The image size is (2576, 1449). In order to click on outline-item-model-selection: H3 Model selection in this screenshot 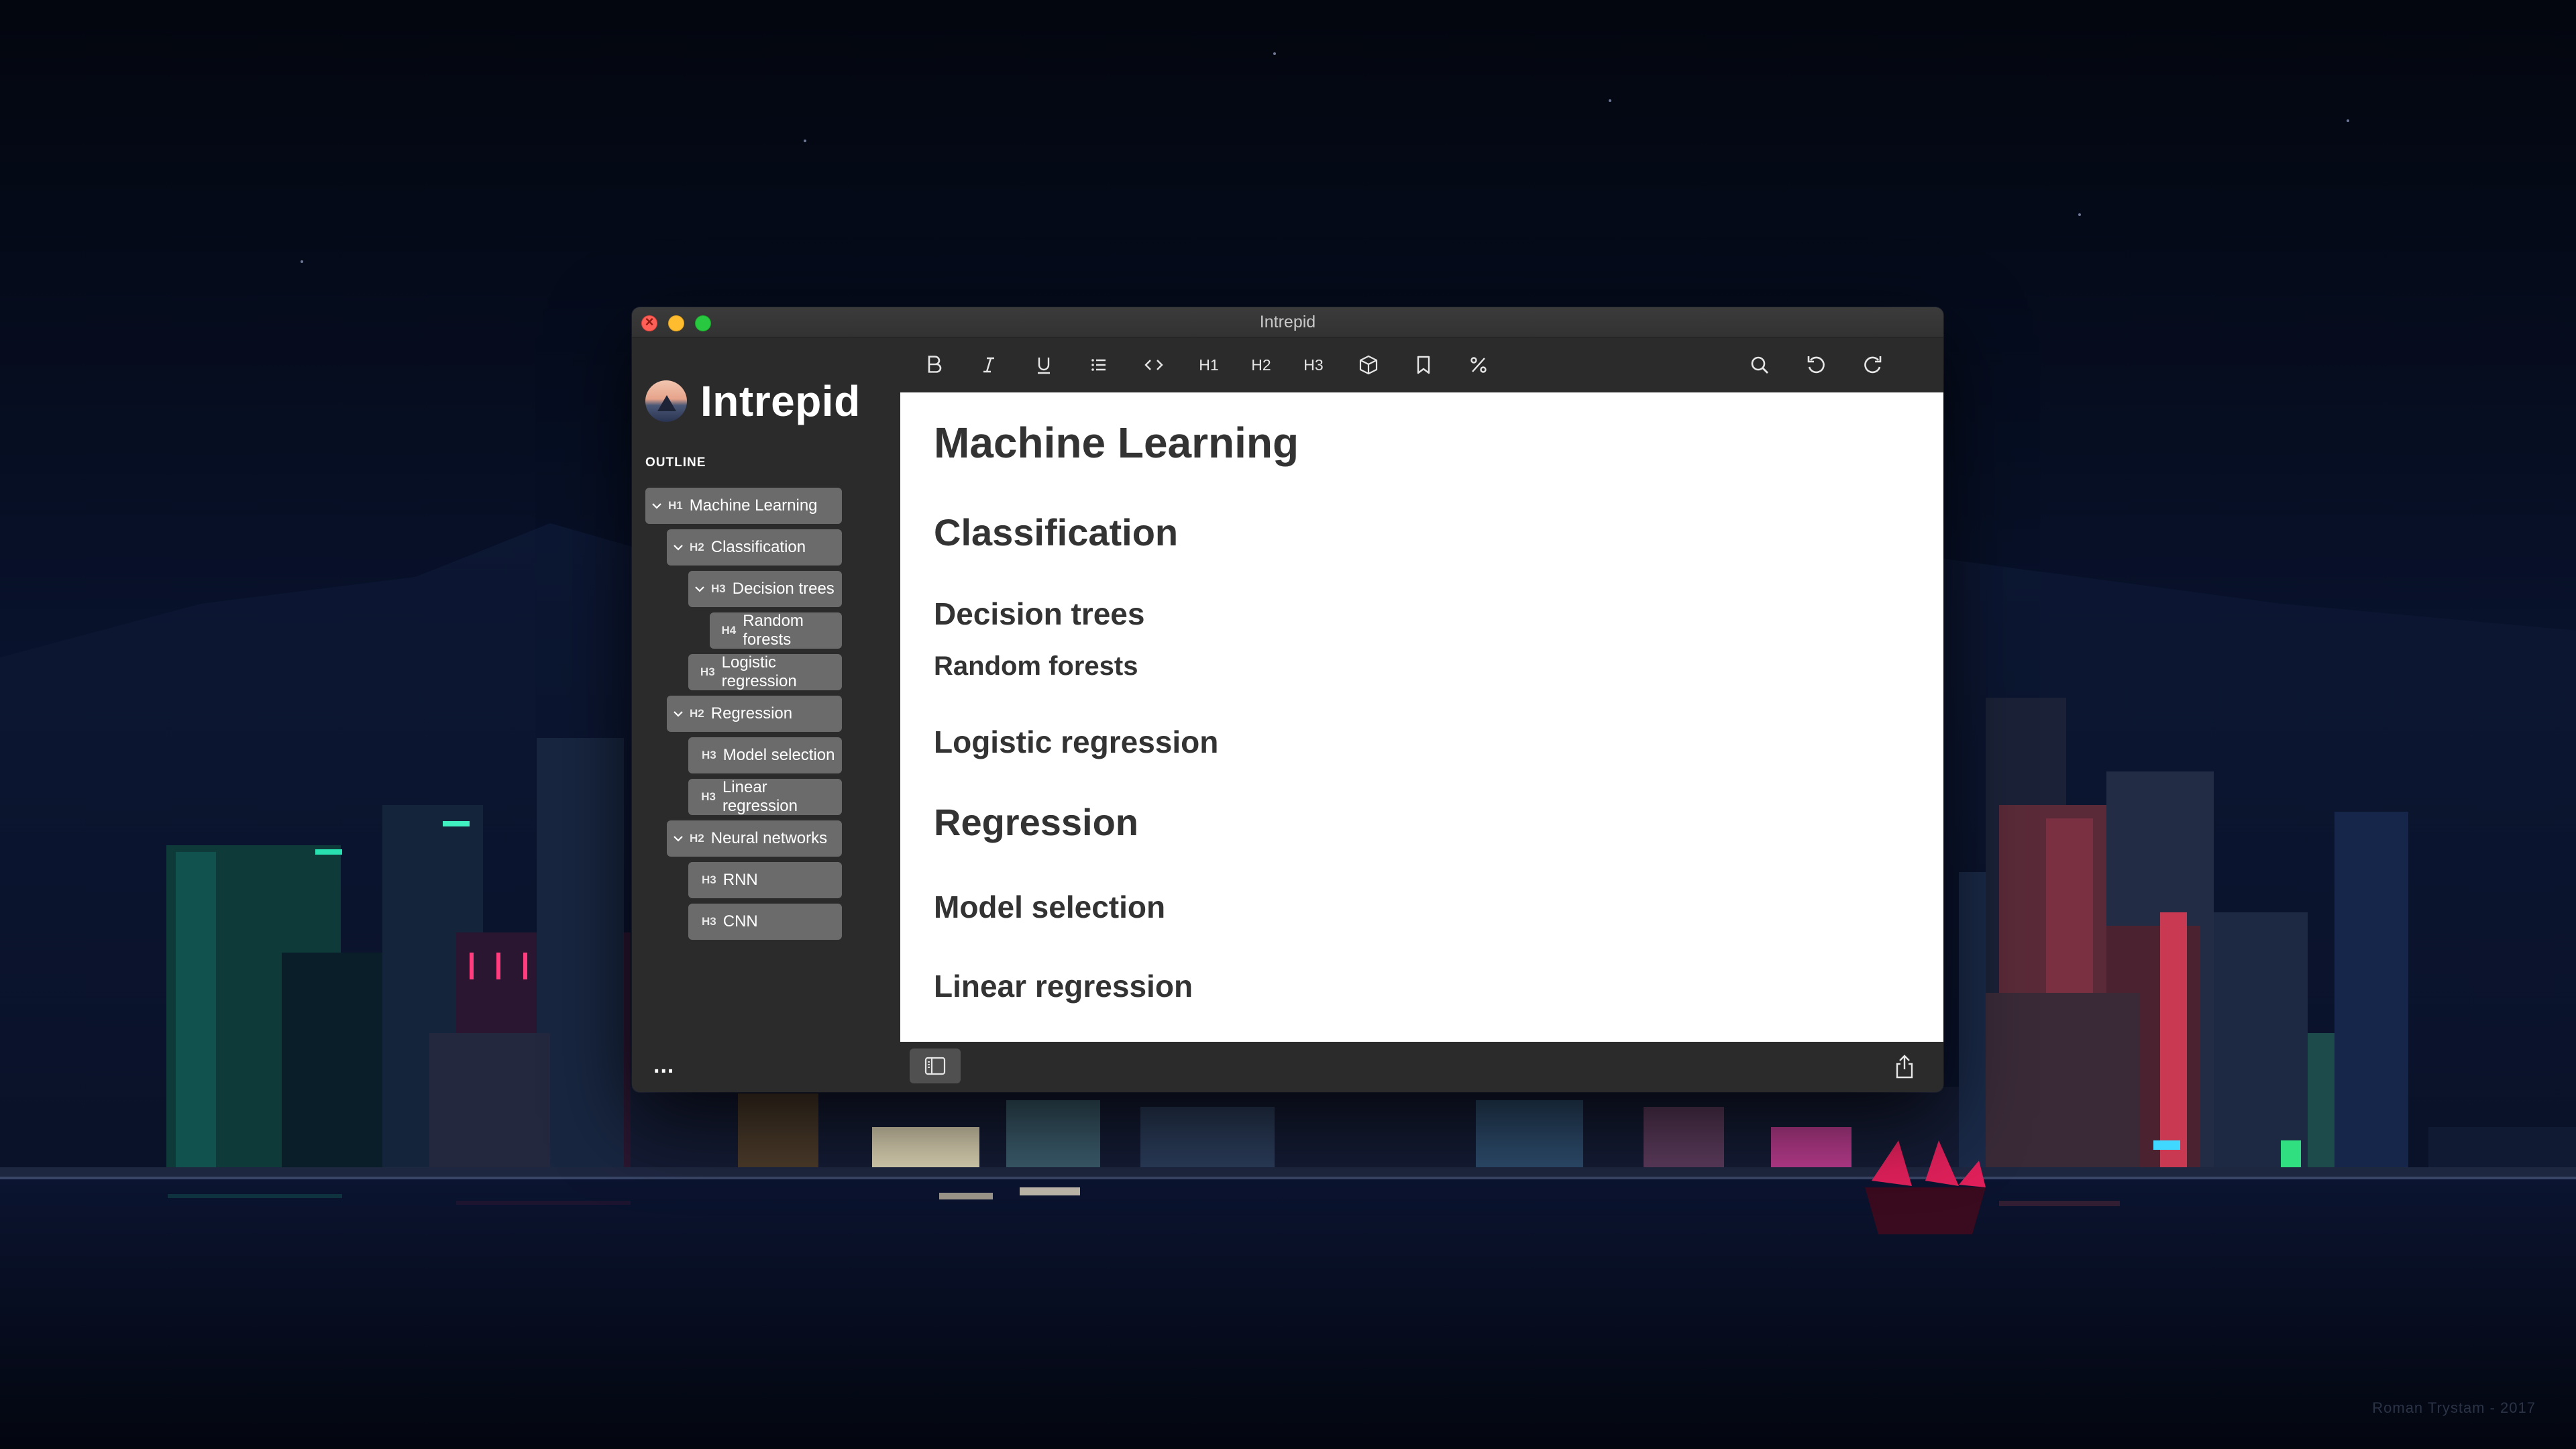, I will do `click(765, 755)`.